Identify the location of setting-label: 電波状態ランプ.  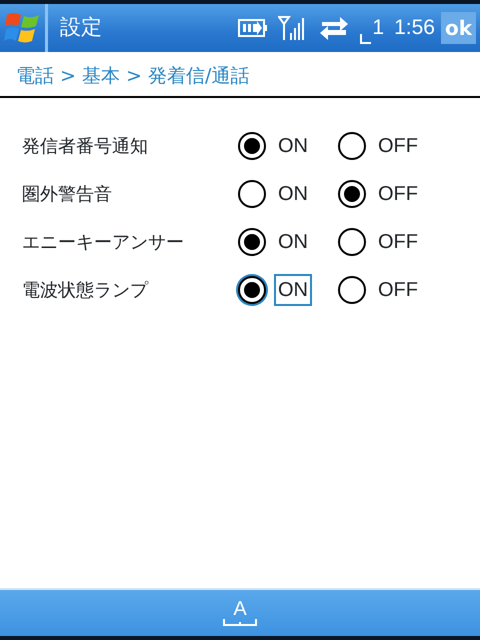
(85, 290).